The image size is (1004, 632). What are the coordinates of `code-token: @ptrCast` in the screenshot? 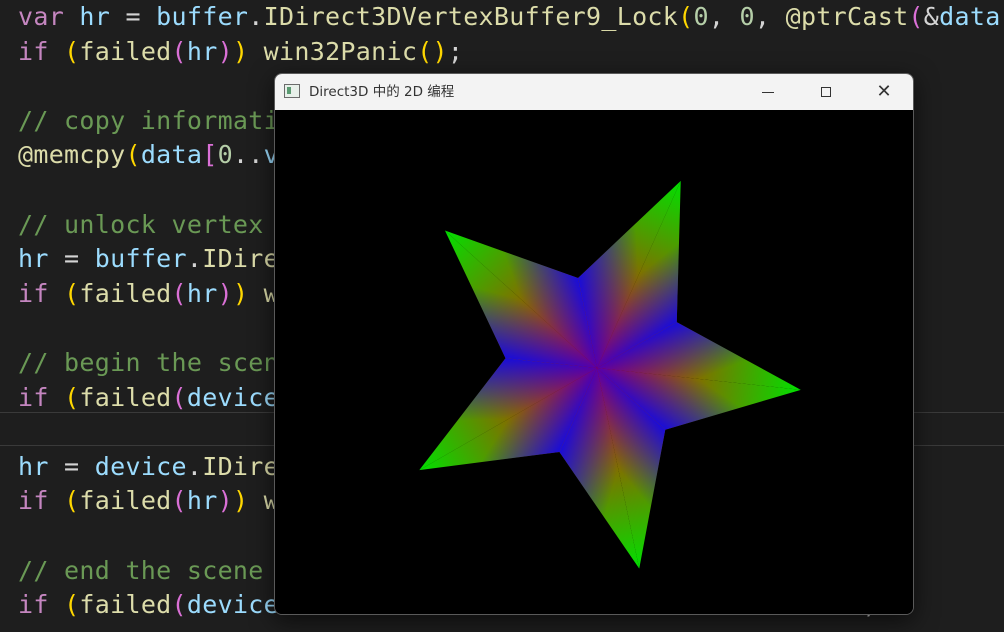 It's located at (847, 16).